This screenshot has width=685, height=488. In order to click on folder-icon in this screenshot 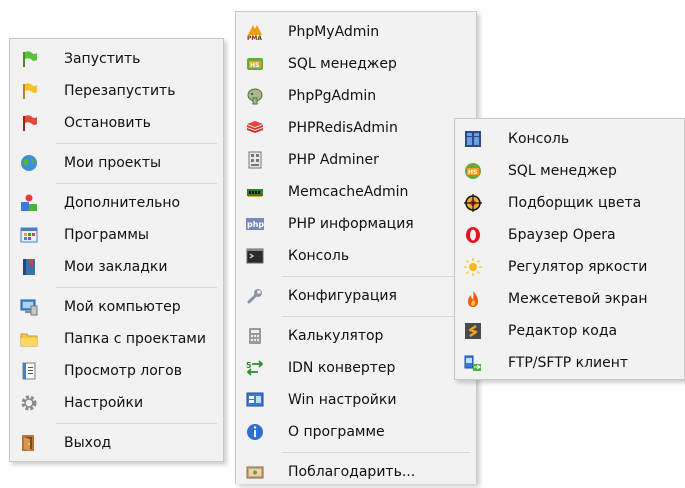, I will do `click(29, 339)`.